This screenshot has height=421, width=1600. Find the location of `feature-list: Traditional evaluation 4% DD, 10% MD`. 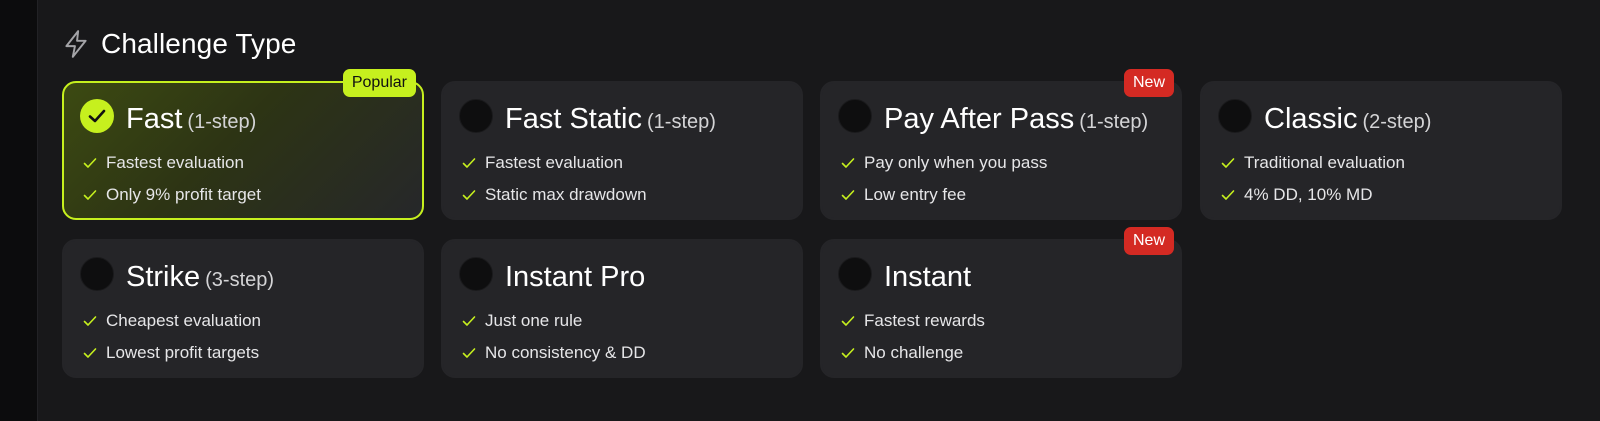

feature-list: Traditional evaluation 4% DD, 10% MD is located at coordinates (1312, 179).